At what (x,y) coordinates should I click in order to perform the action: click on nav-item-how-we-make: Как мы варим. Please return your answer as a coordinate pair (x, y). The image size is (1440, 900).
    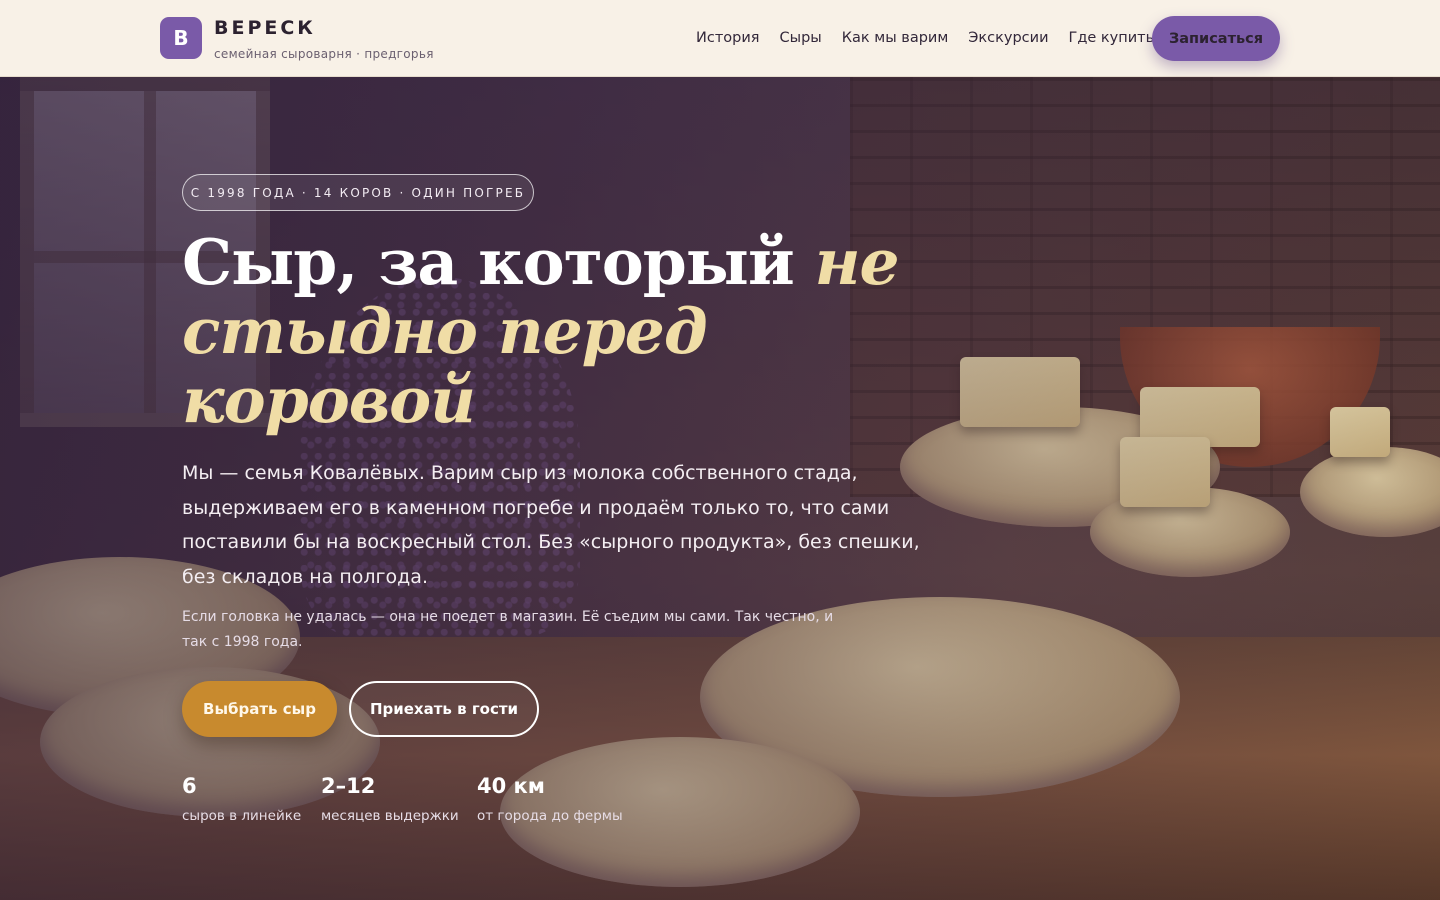
    Looking at the image, I should click on (895, 38).